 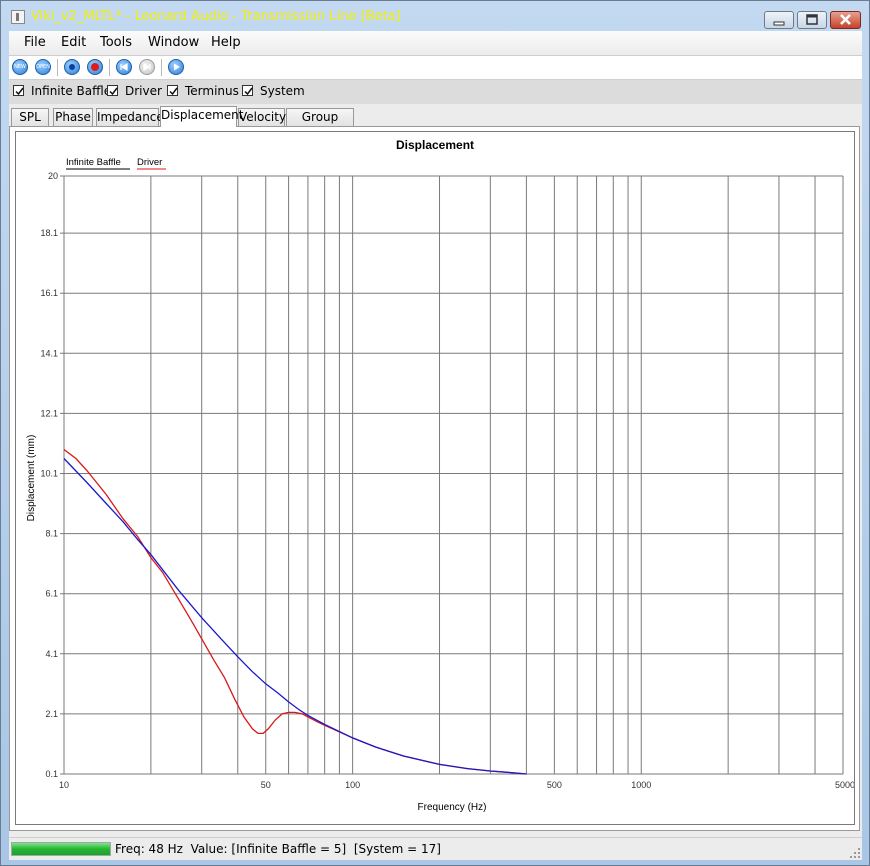 I want to click on x-tick-label: 500, so click(x=554, y=785).